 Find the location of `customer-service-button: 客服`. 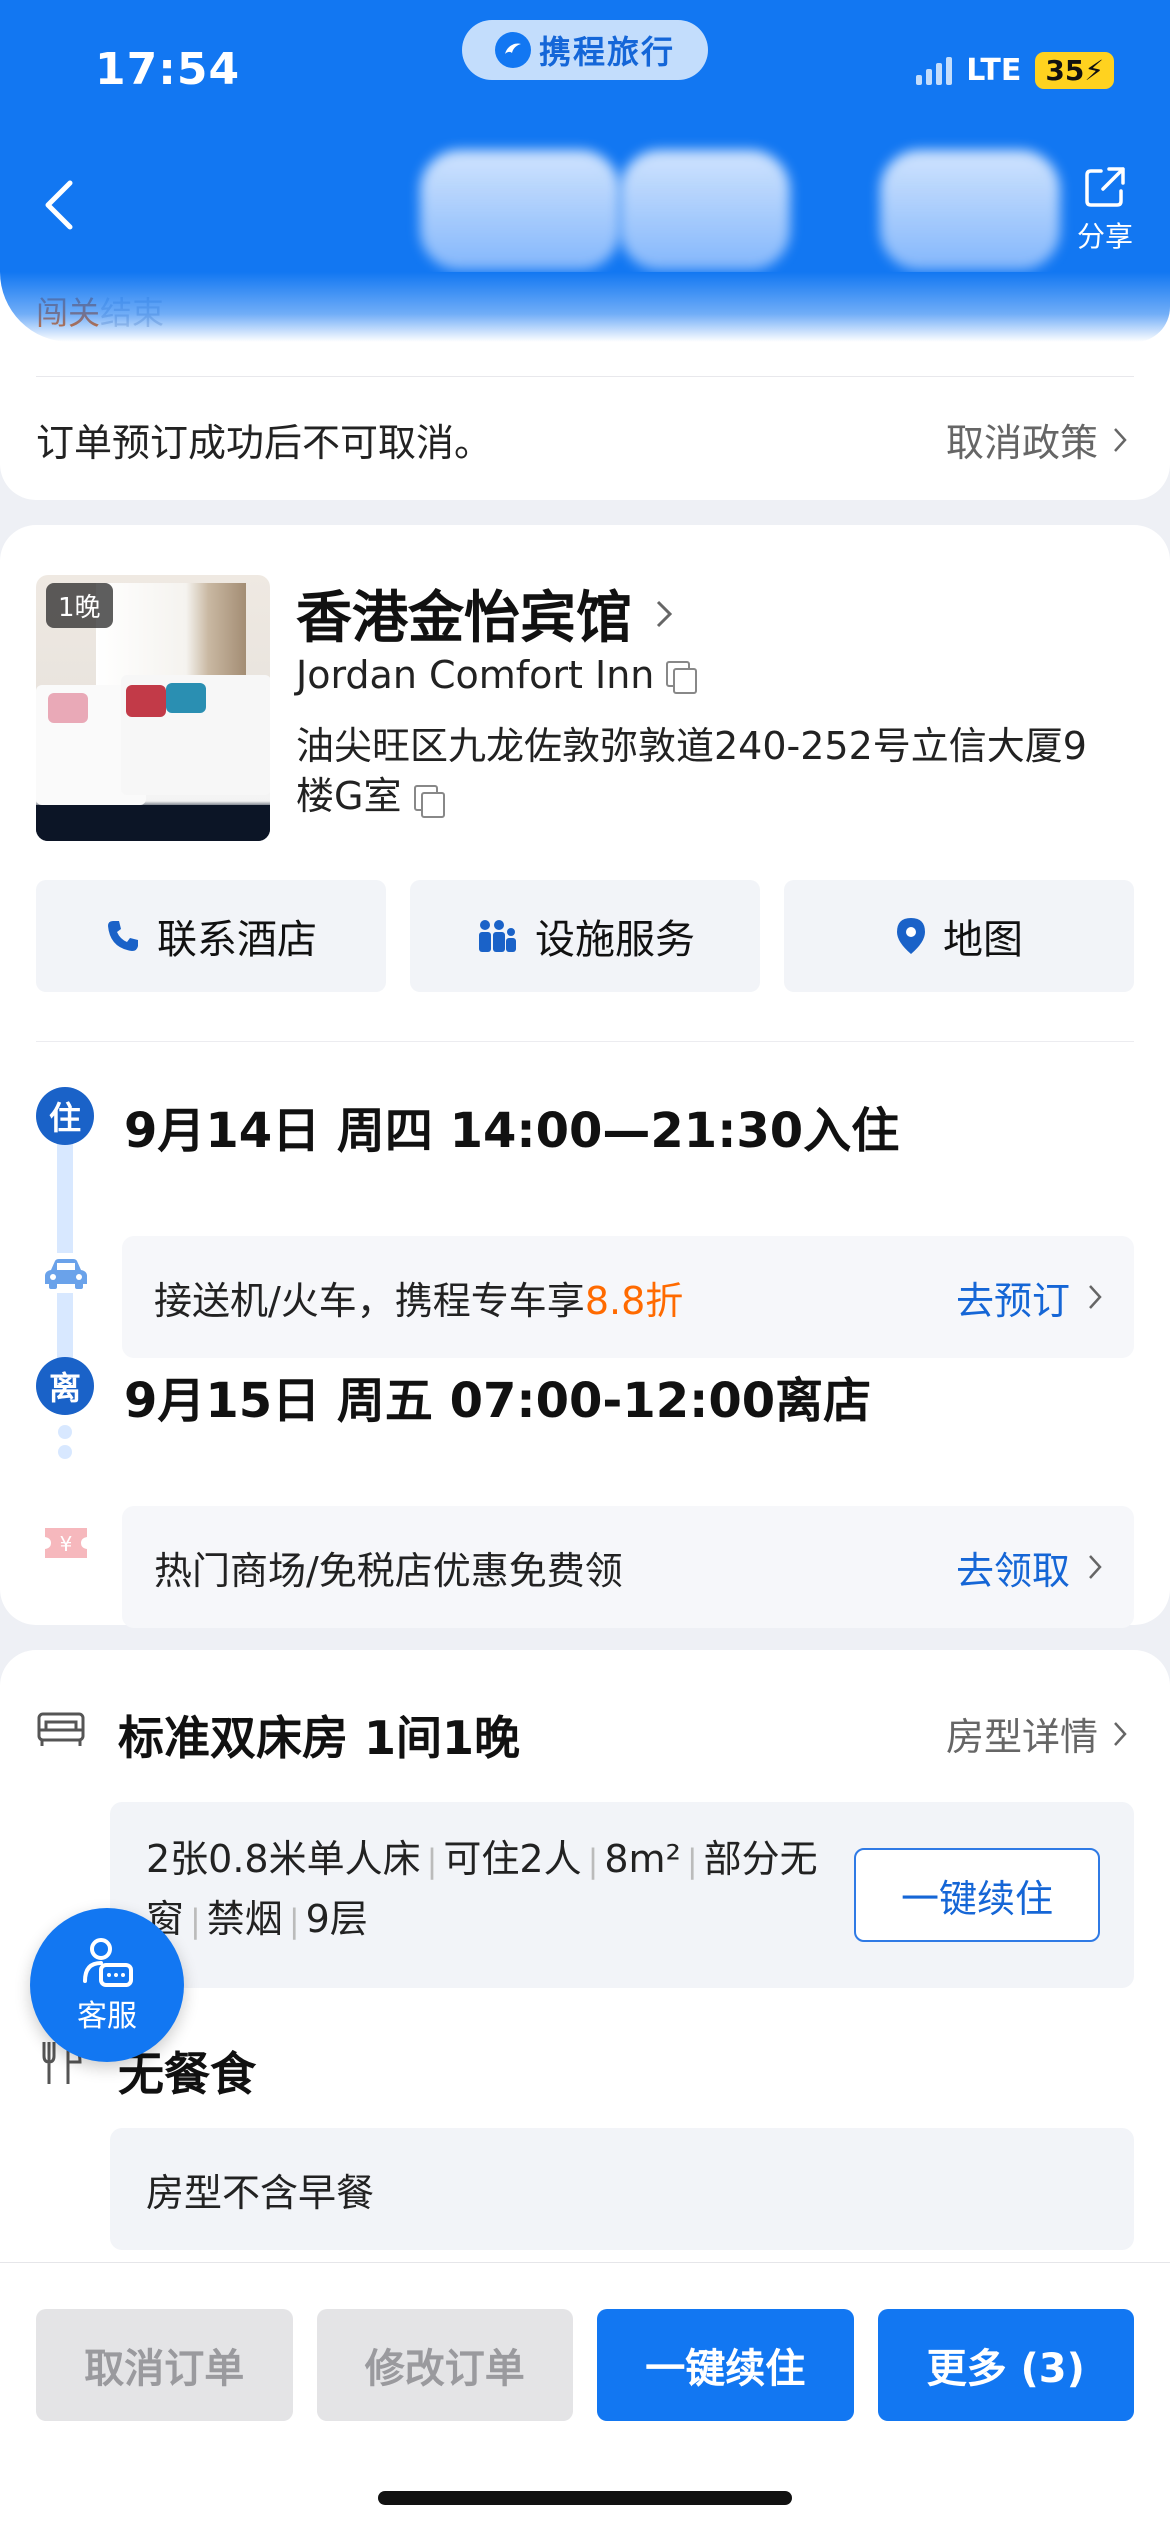

customer-service-button: 客服 is located at coordinates (107, 1985).